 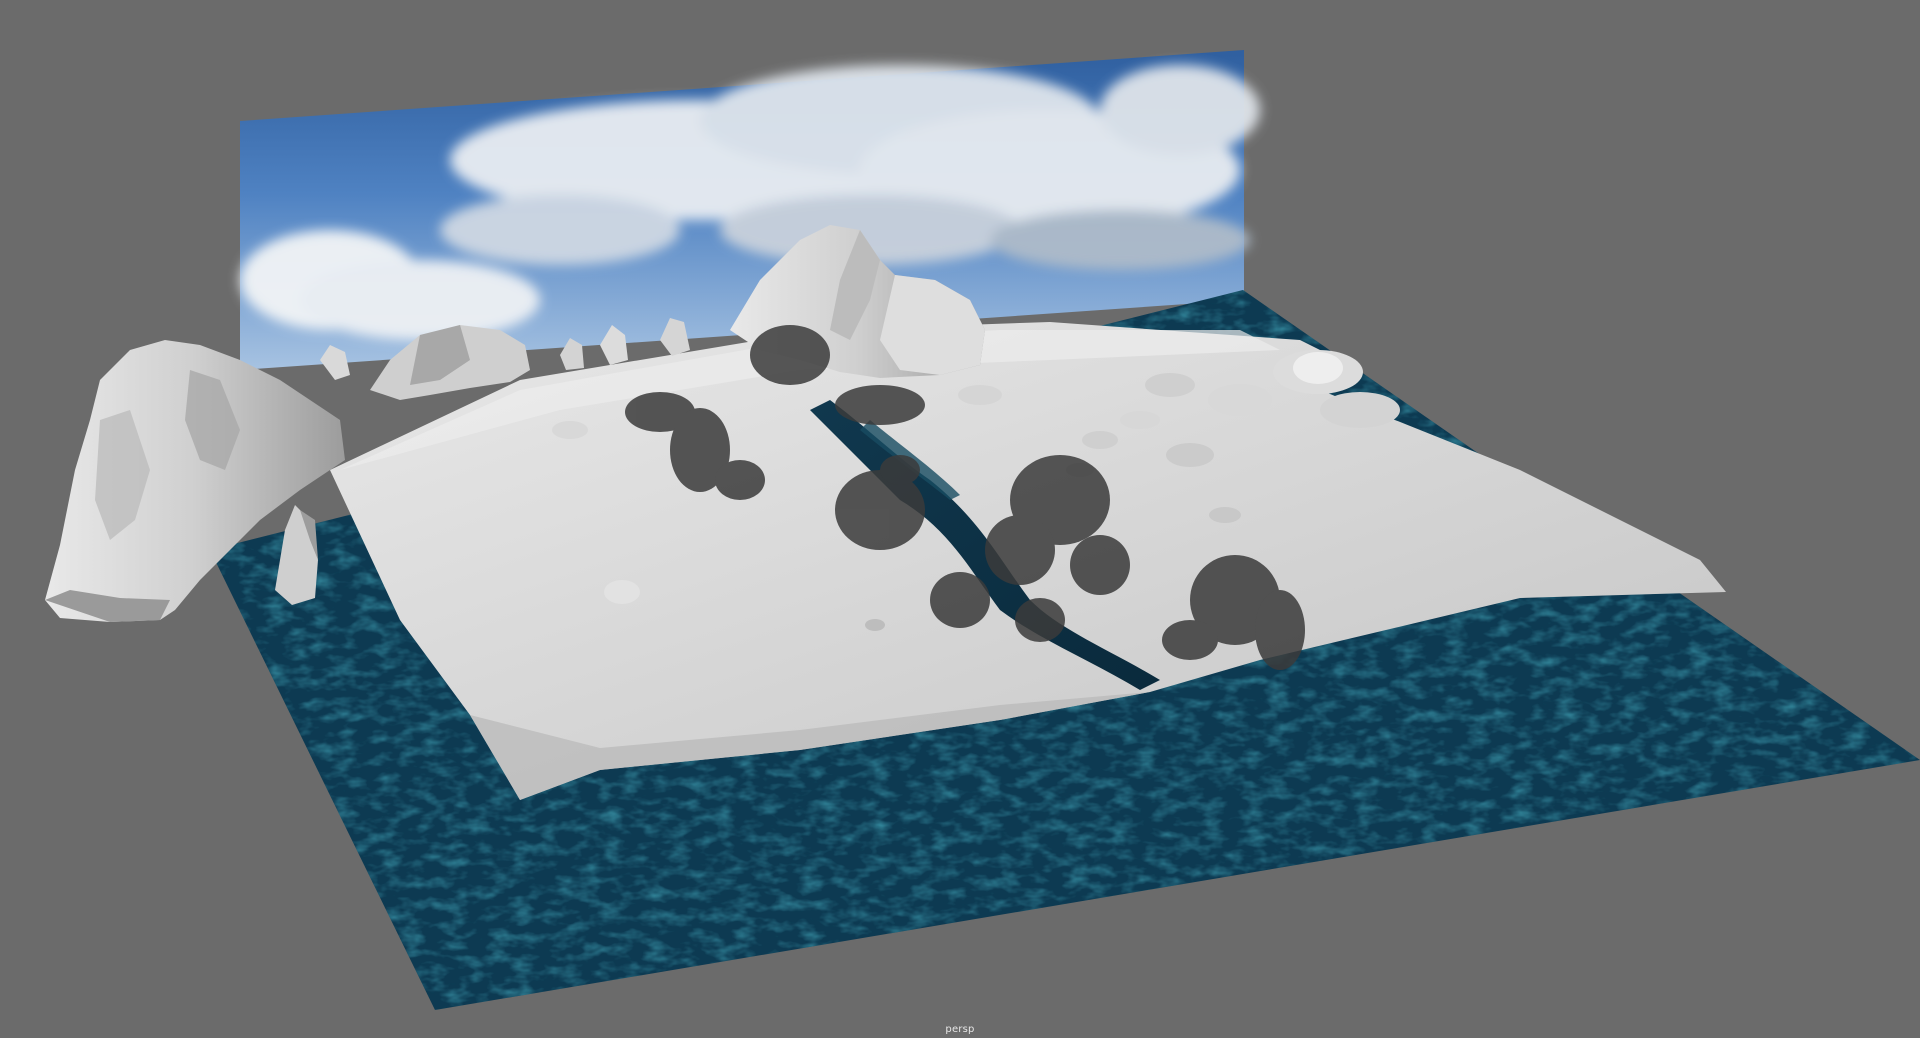 I want to click on camera-name-label: persp, so click(x=960, y=1029).